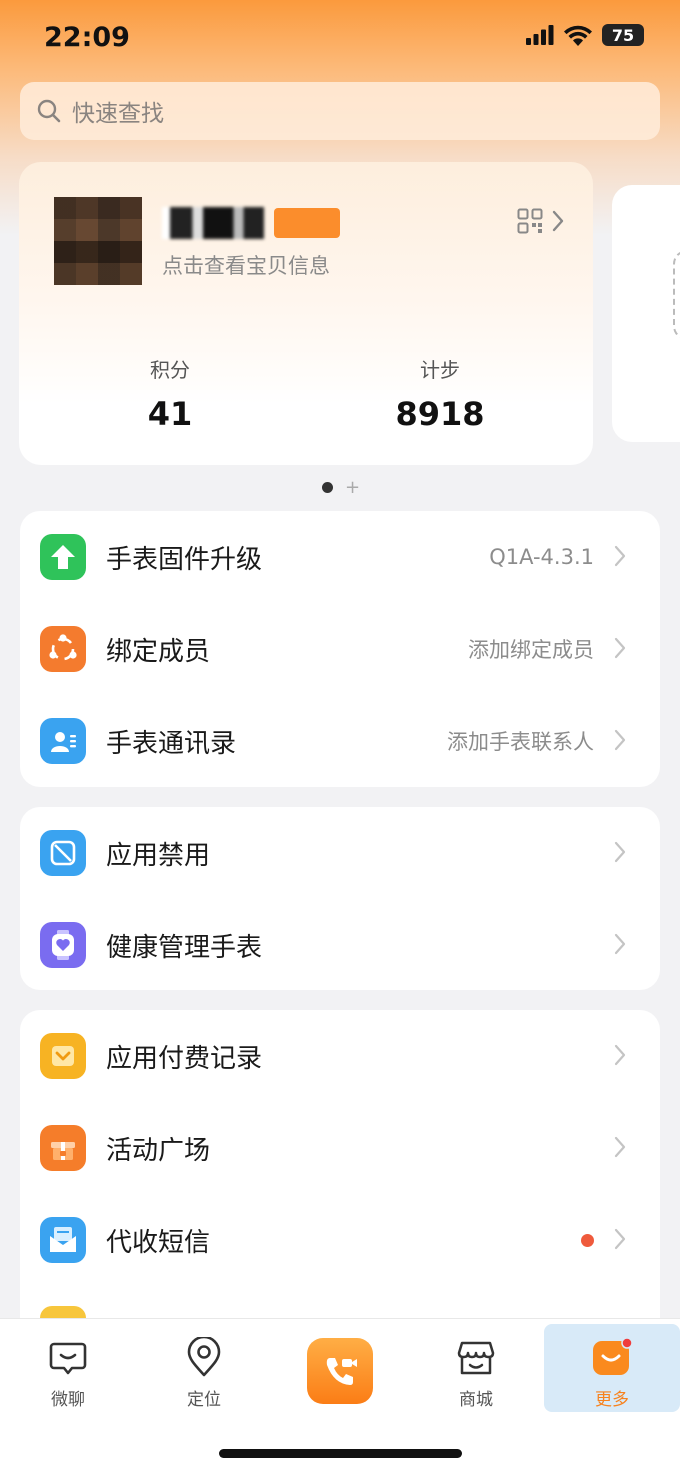 This screenshot has width=680, height=1471. What do you see at coordinates (540, 35) in the screenshot?
I see `signal-icon` at bounding box center [540, 35].